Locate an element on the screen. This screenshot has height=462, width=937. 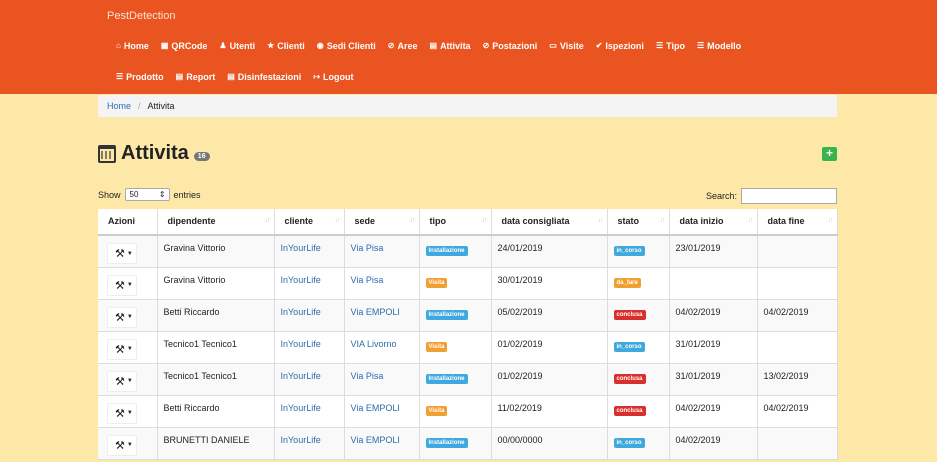
nav-item-report: ▤ Report is located at coordinates (196, 77).